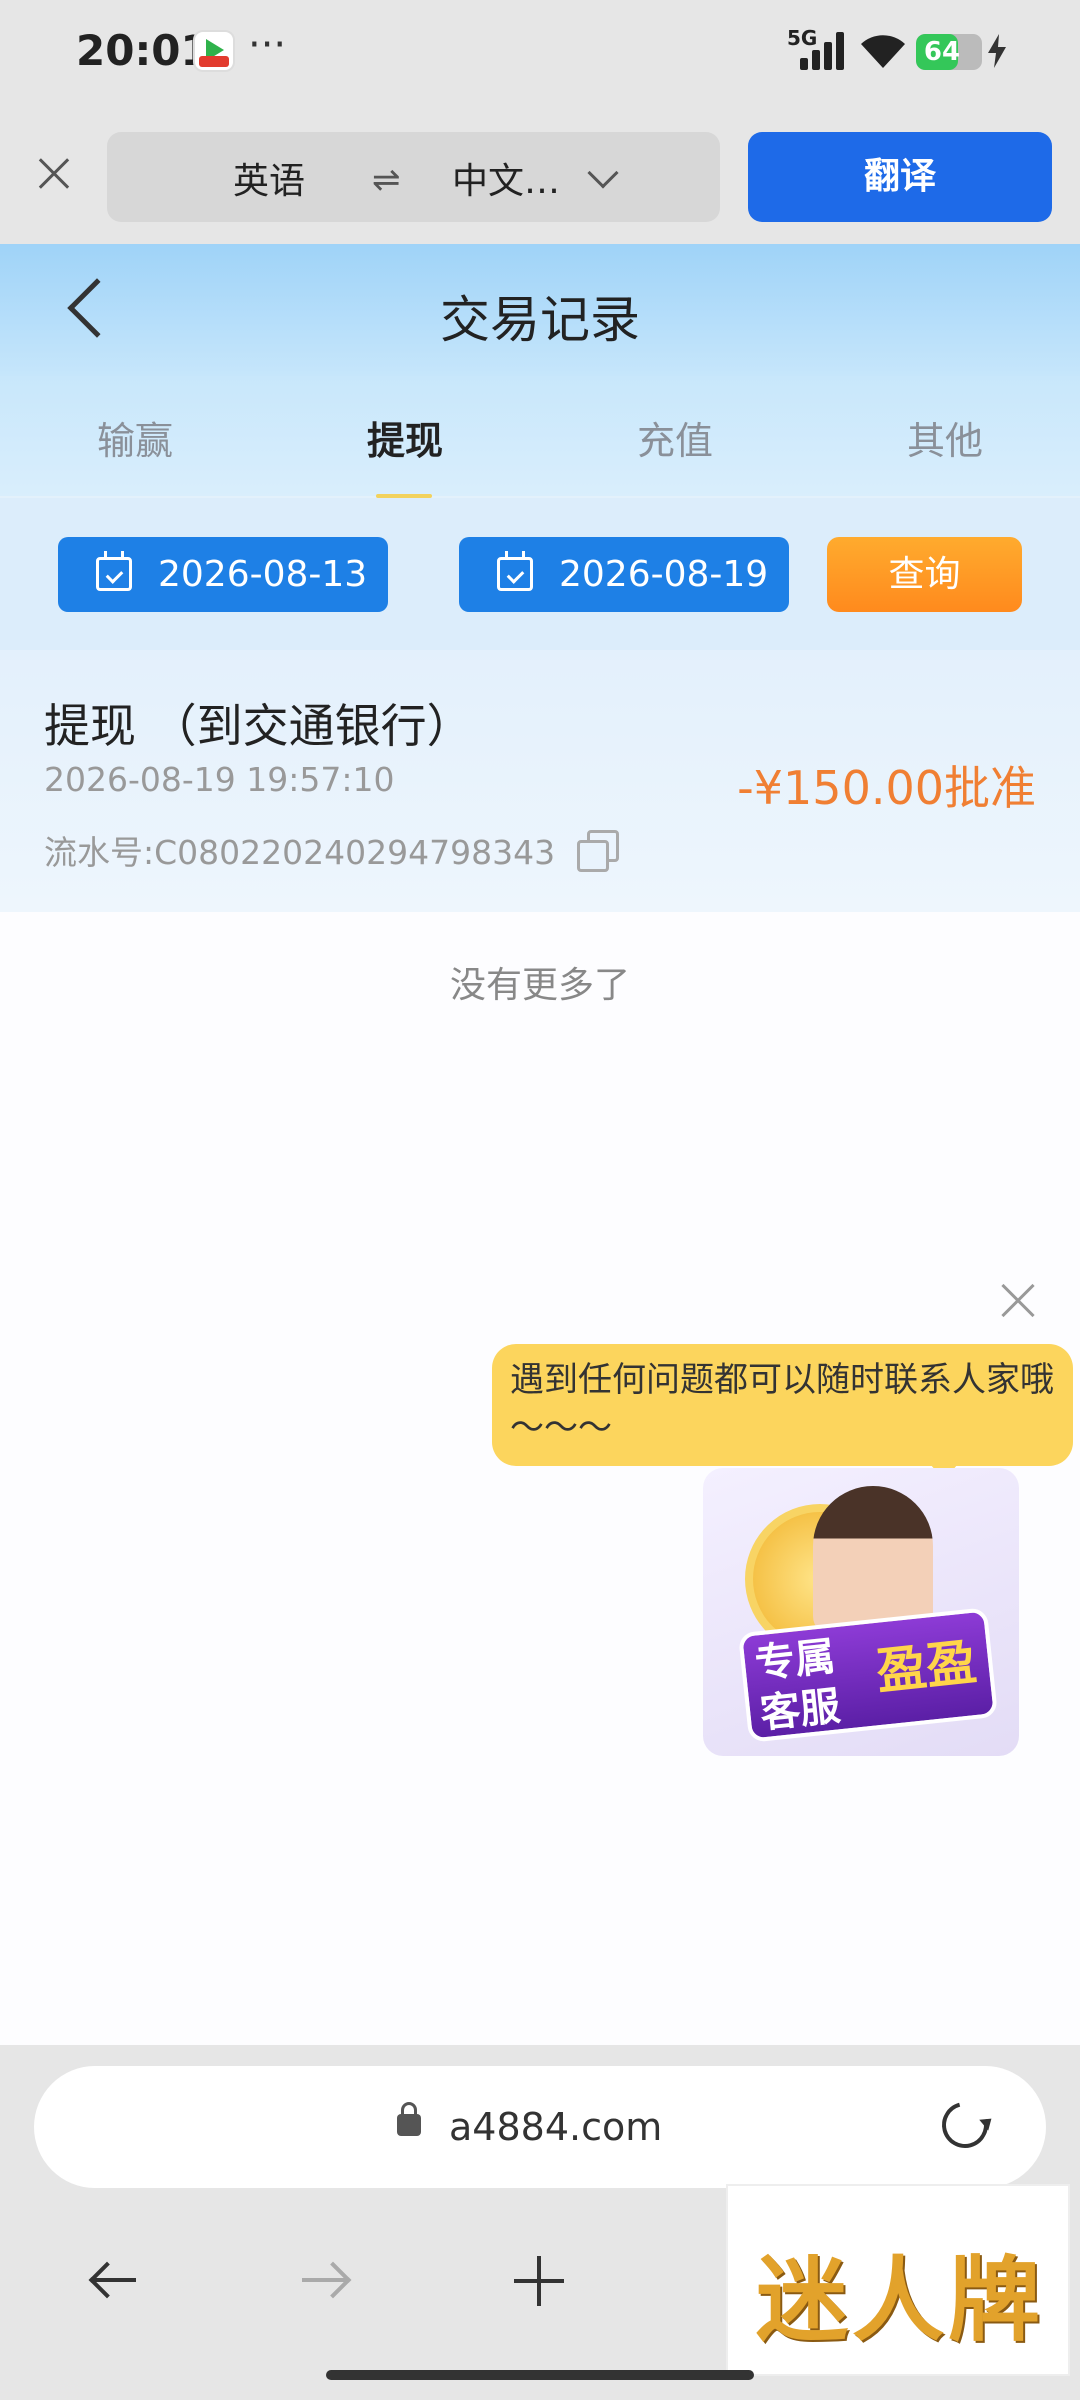 The height and width of the screenshot is (2400, 1080). Describe the element at coordinates (135, 437) in the screenshot. I see `tab-win-loss: 输赢` at that location.